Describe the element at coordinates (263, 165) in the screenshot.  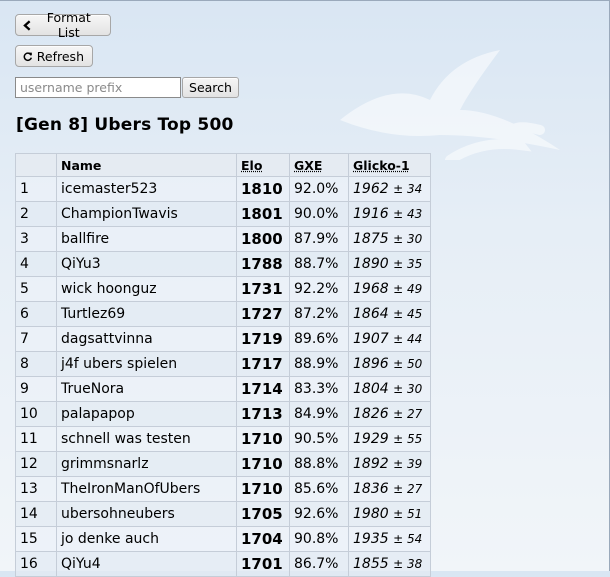
I see `elo-sort-header: Elo` at that location.